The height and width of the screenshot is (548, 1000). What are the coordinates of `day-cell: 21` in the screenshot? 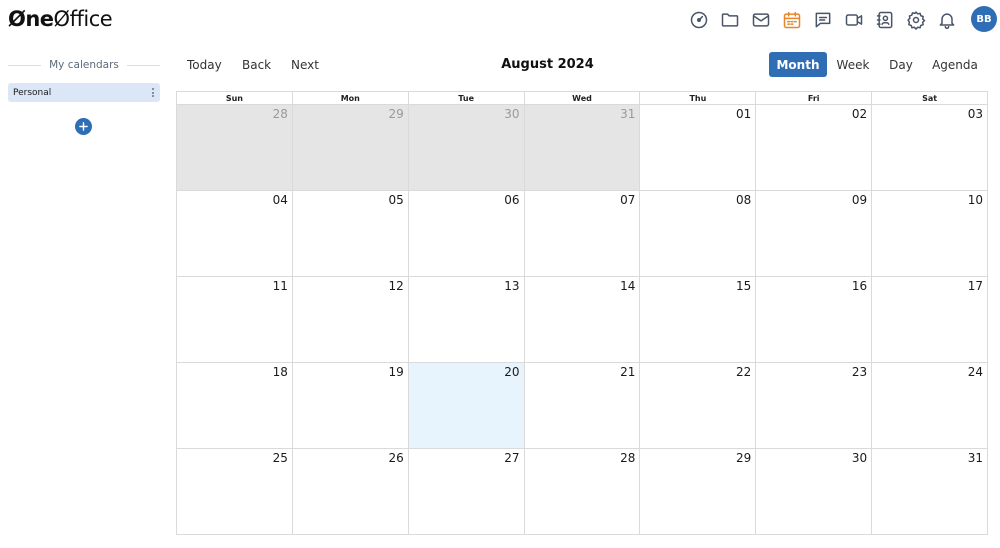 It's located at (581, 405).